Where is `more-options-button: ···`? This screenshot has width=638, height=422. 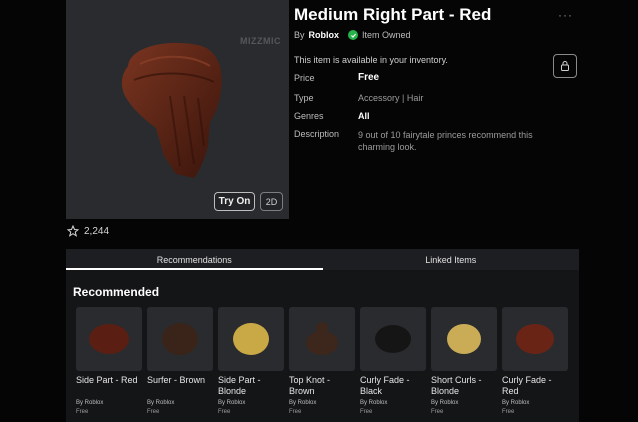 more-options-button: ··· is located at coordinates (565, 15).